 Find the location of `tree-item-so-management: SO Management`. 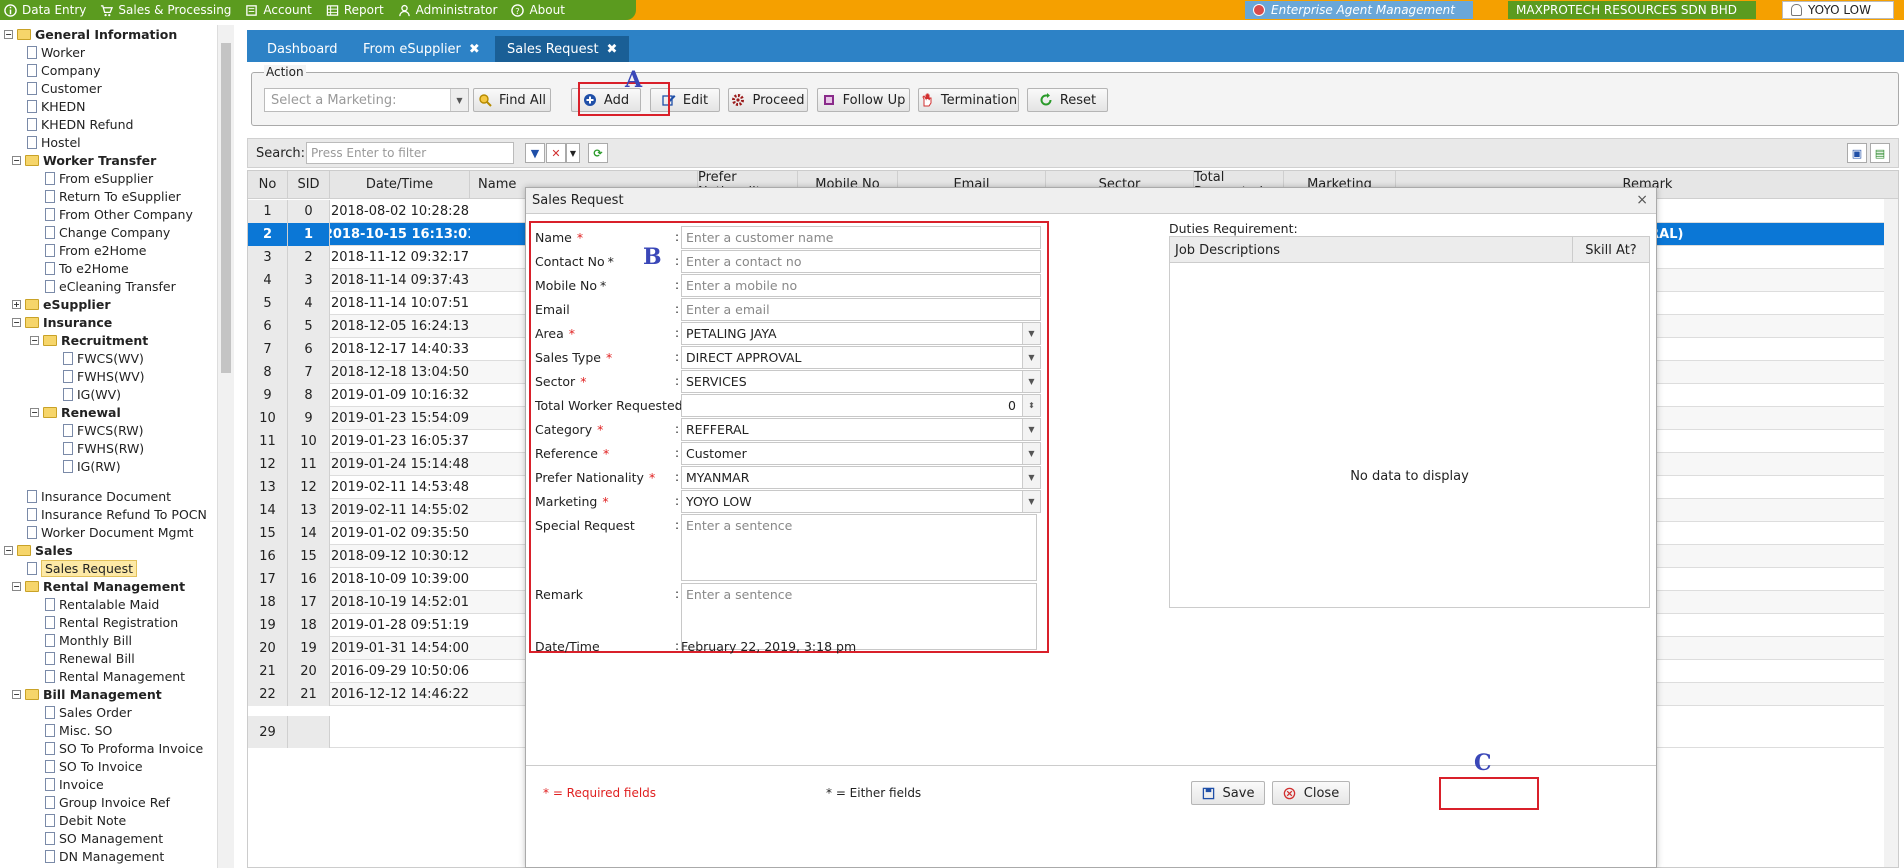

tree-item-so-management: SO Management is located at coordinates (104, 838).